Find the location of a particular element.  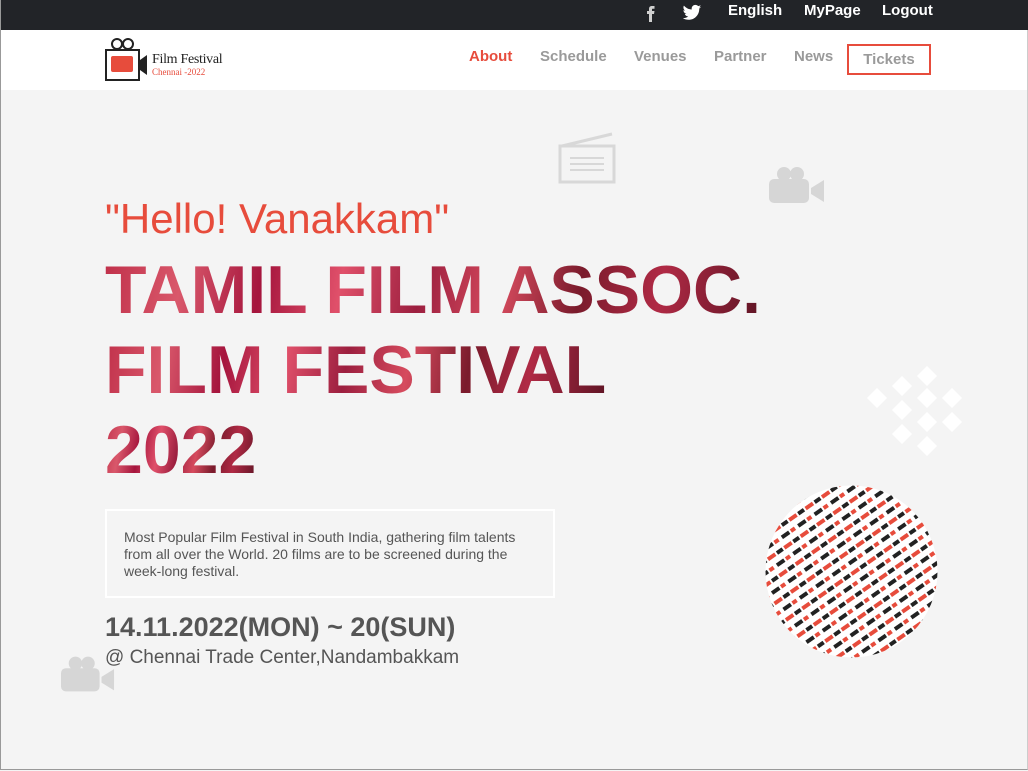

logo-subtitle: Chennai -2022 is located at coordinates (179, 72).